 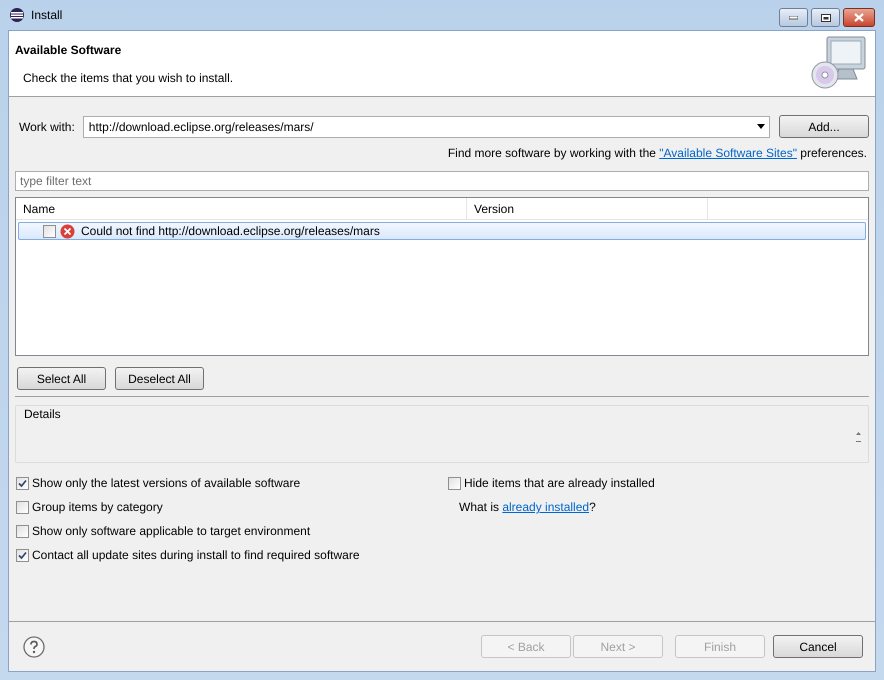 I want to click on work-with-label: Work with:, so click(x=47, y=127).